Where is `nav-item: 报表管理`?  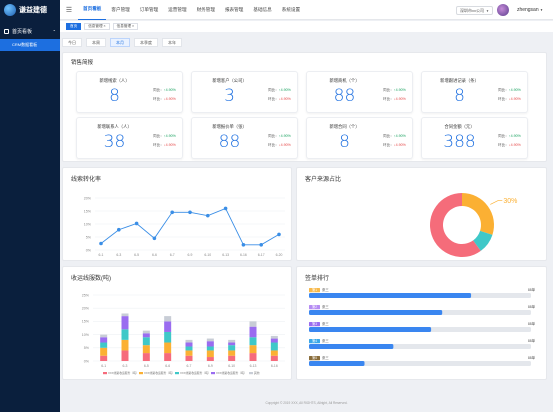
nav-item: 报表管理 is located at coordinates (234, 10).